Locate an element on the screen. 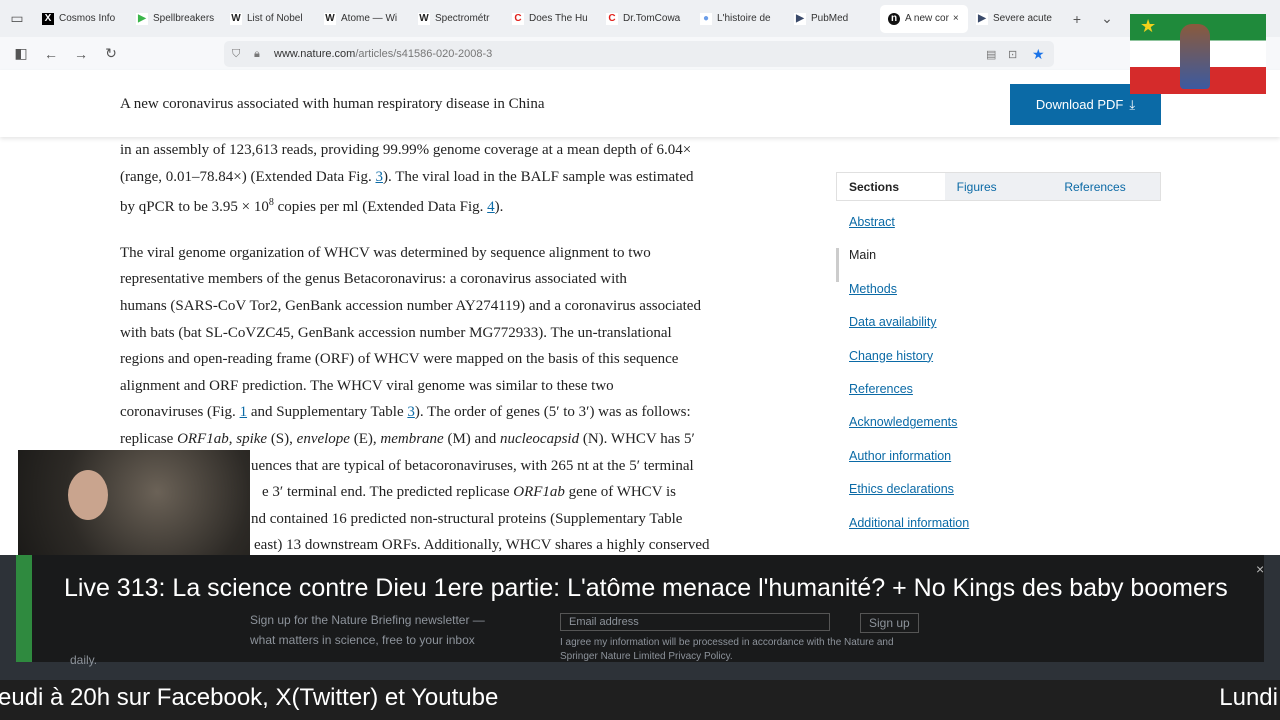  tab-label: List of Nobel is located at coordinates (275, 18).